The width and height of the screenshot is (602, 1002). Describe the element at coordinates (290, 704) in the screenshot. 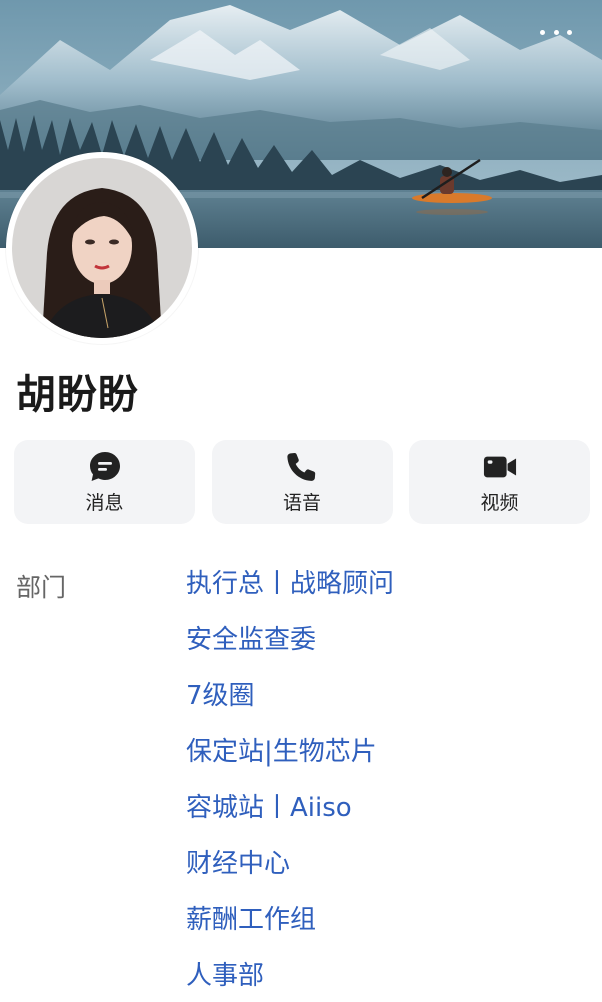

I see `department-item: 7级圈` at that location.